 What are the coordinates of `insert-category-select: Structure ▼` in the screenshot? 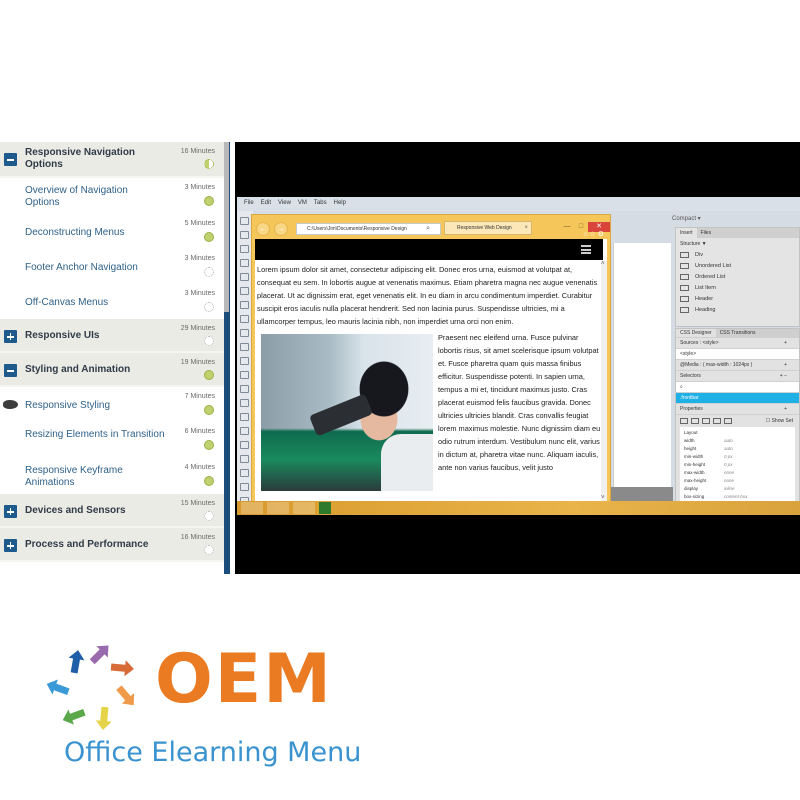 It's located at (737, 244).